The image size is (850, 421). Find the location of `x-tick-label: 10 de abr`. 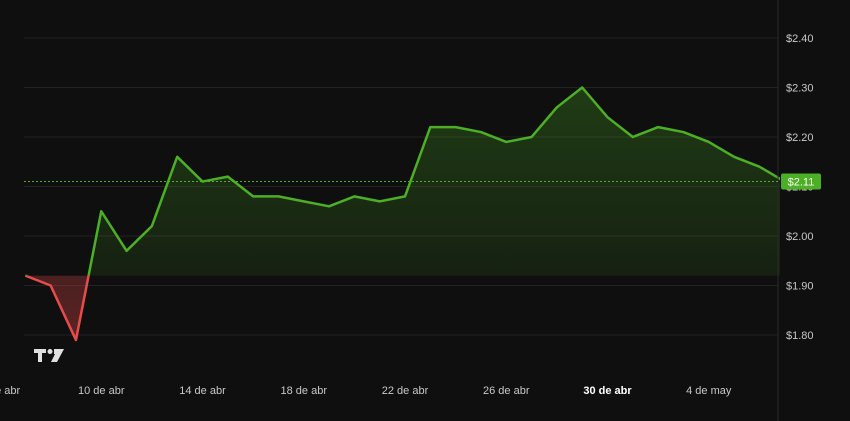

x-tick-label: 10 de abr is located at coordinates (101, 391).